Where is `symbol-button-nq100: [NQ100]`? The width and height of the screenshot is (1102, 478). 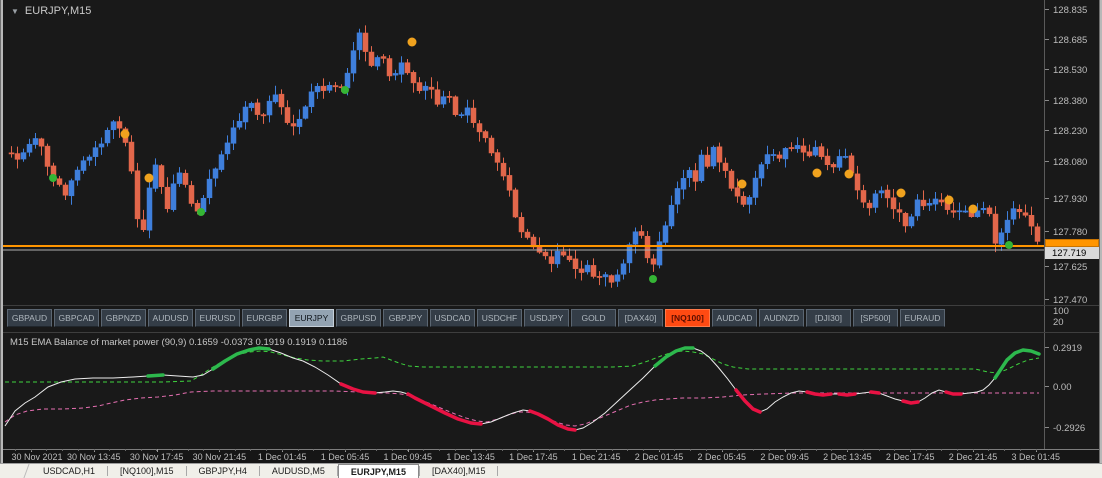 symbol-button-nq100: [NQ100] is located at coordinates (687, 318).